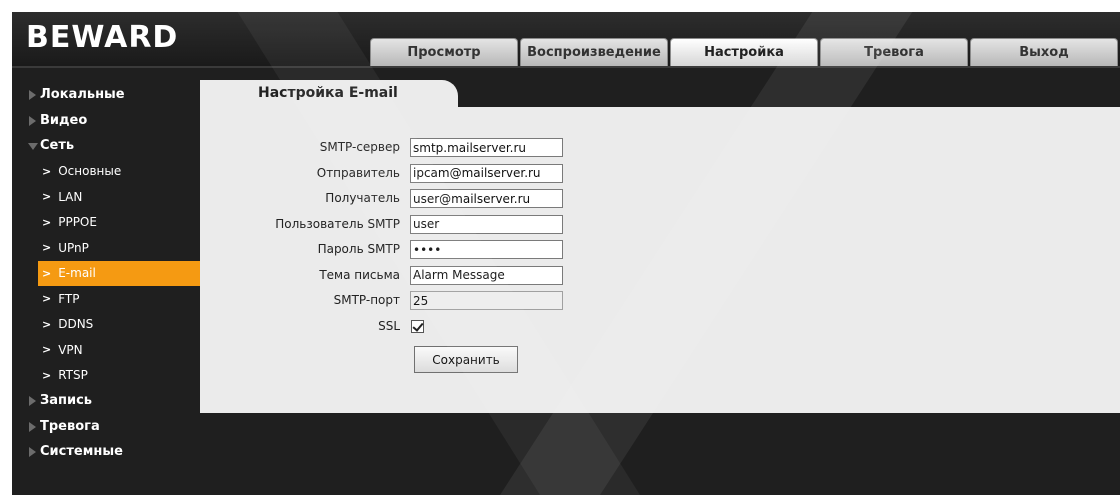 Image resolution: width=1120 pixels, height=495 pixels. I want to click on sidebar-item-label: LAN, so click(70, 196).